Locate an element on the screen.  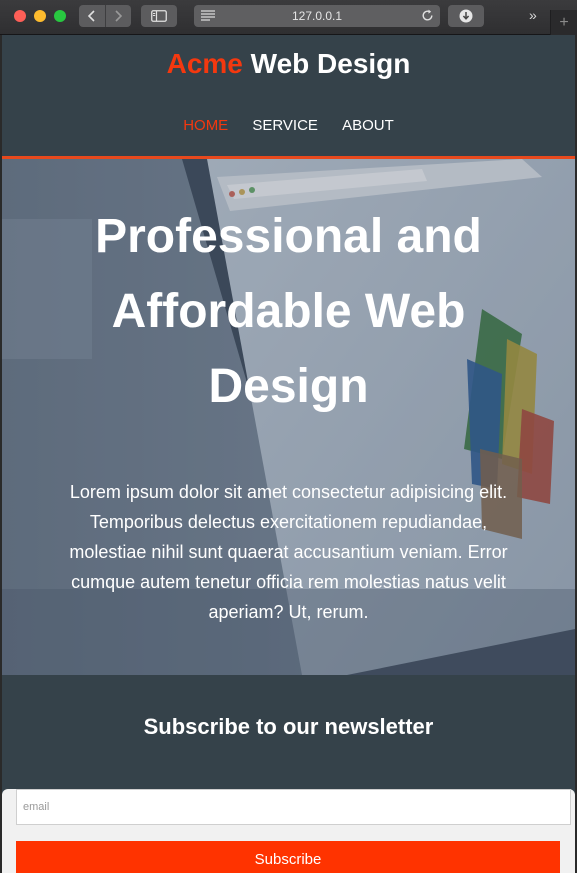
nav-item-about: ABOUT is located at coordinates (368, 126).